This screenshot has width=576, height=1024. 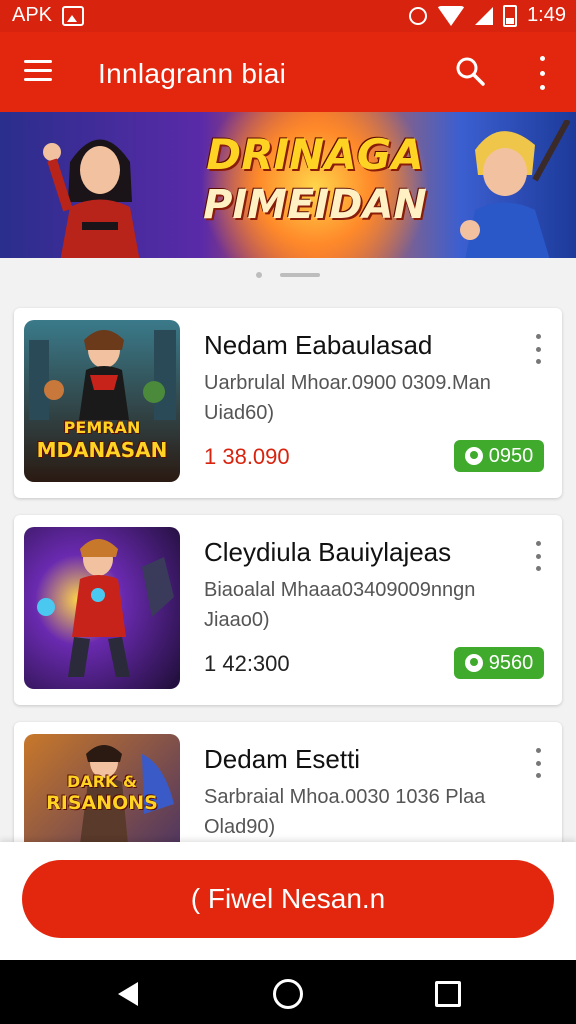 I want to click on home-icon, so click(x=288, y=994).